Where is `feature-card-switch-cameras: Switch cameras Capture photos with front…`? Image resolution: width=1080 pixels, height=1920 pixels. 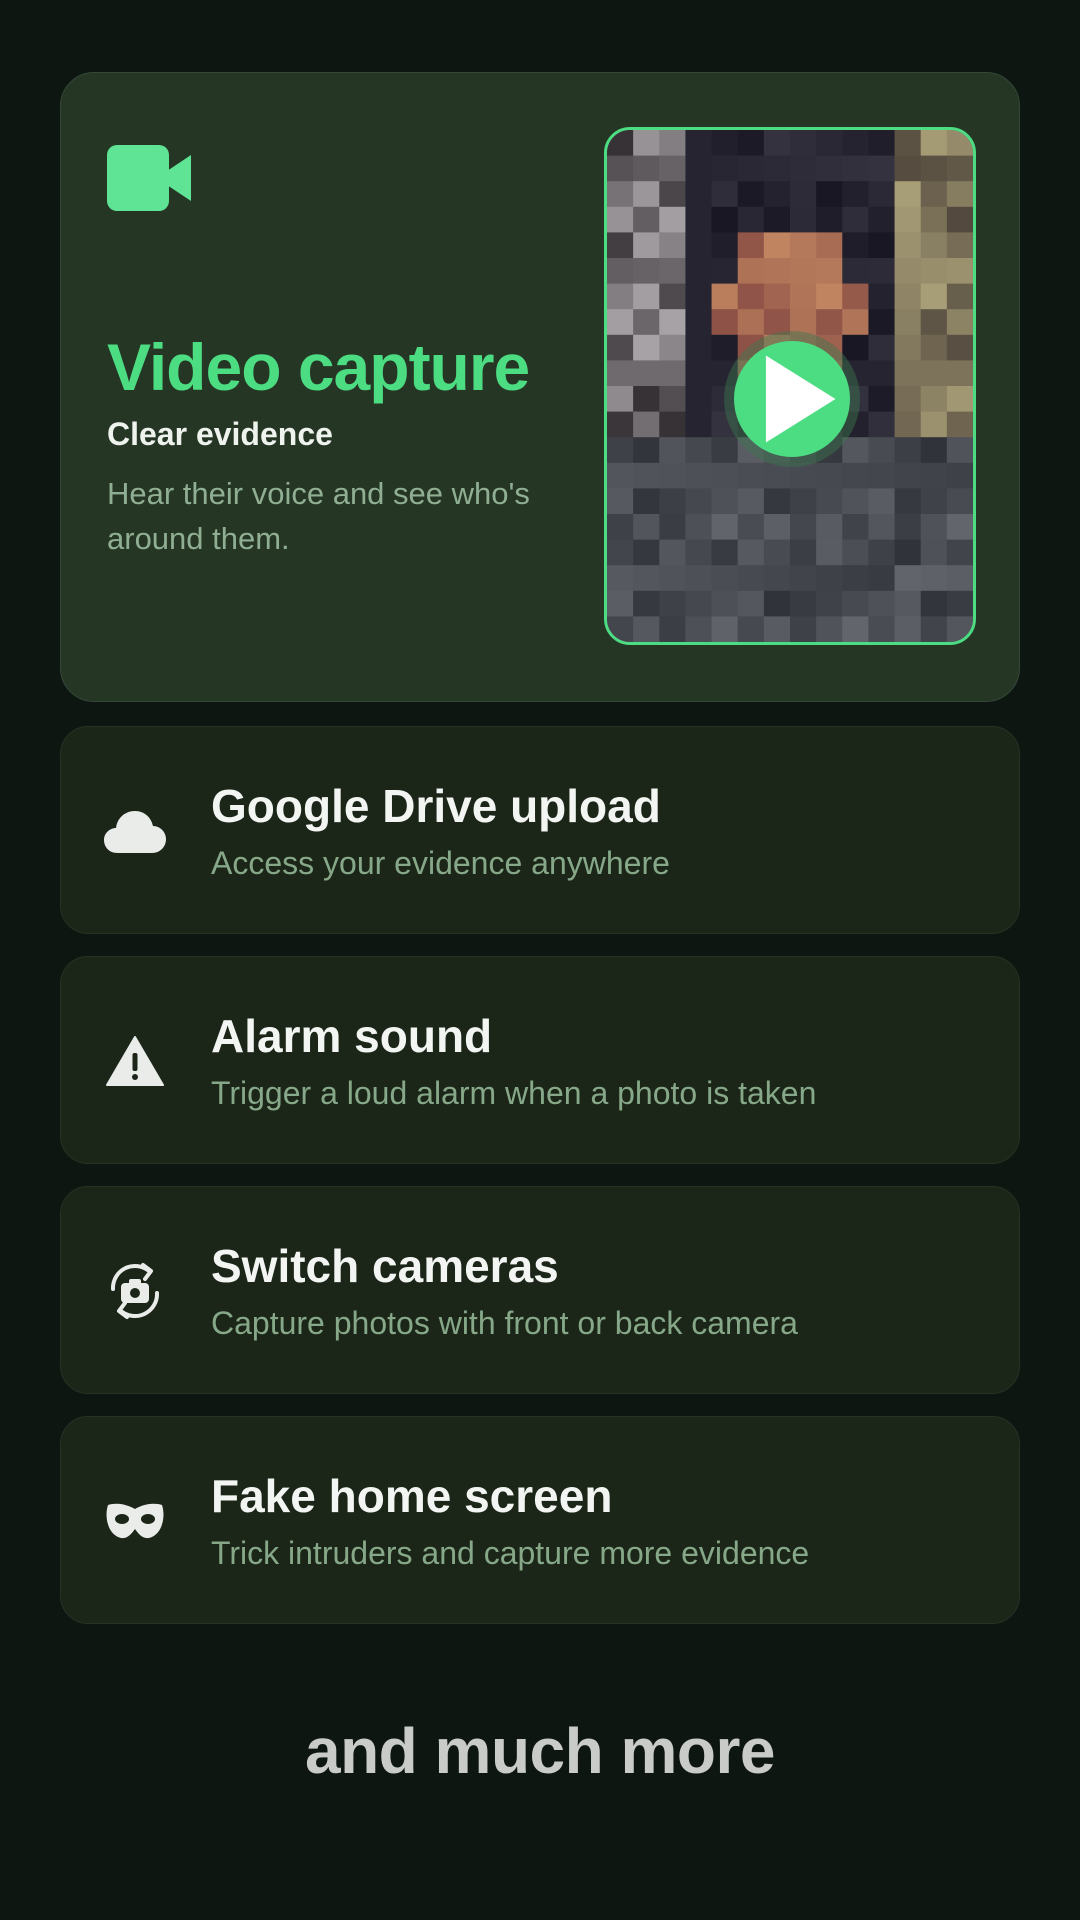
feature-card-switch-cameras: Switch cameras Capture photos with front… is located at coordinates (540, 1290).